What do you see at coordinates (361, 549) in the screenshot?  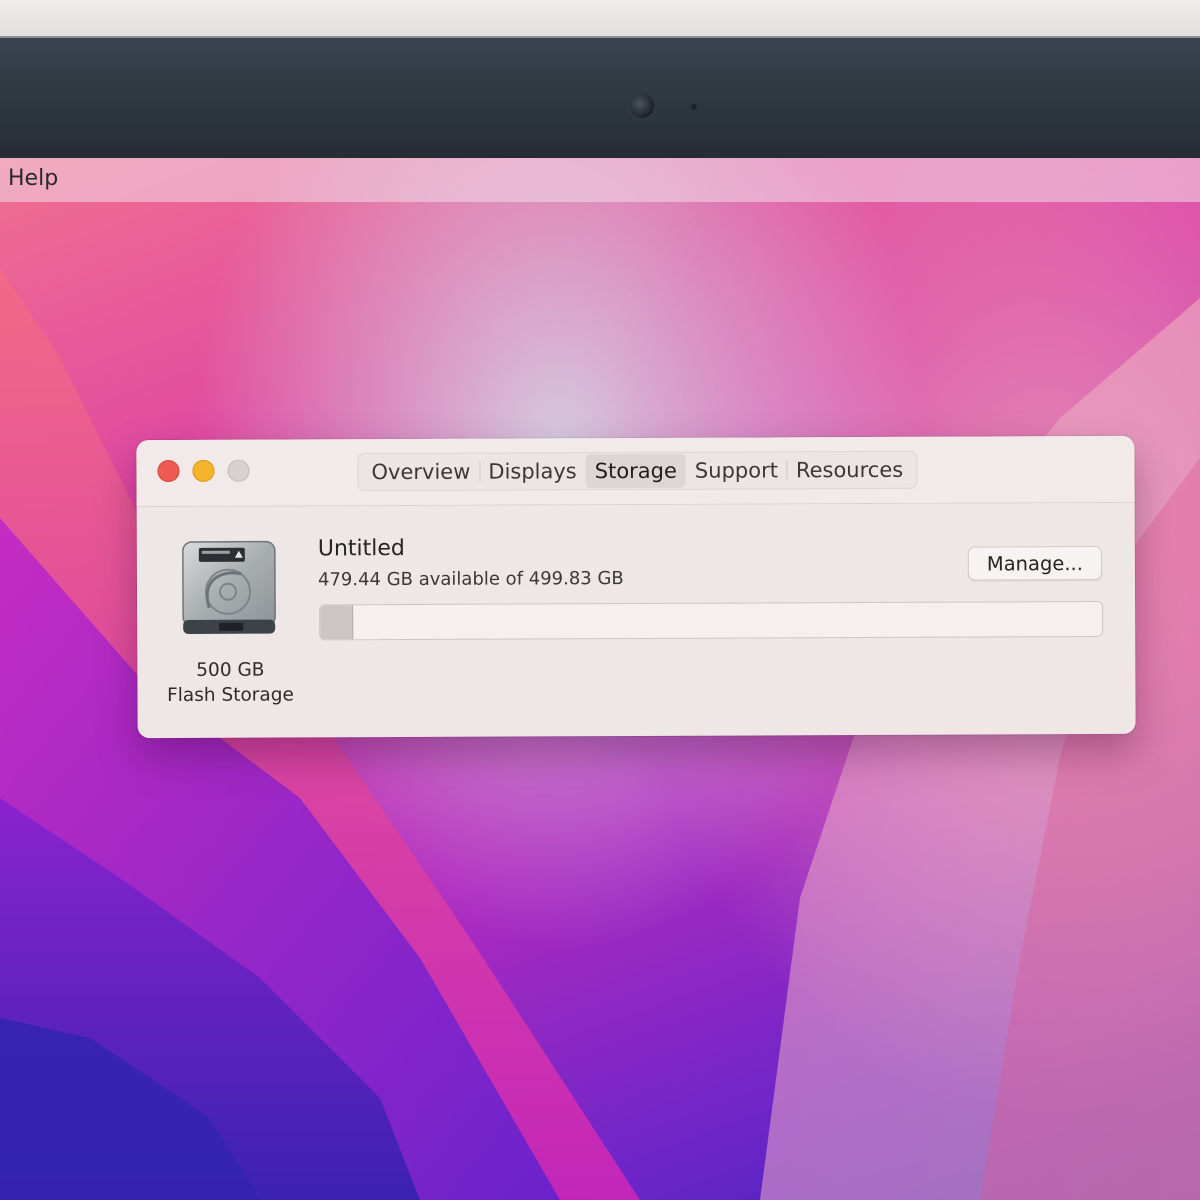 I see `volume-name: Untitled` at bounding box center [361, 549].